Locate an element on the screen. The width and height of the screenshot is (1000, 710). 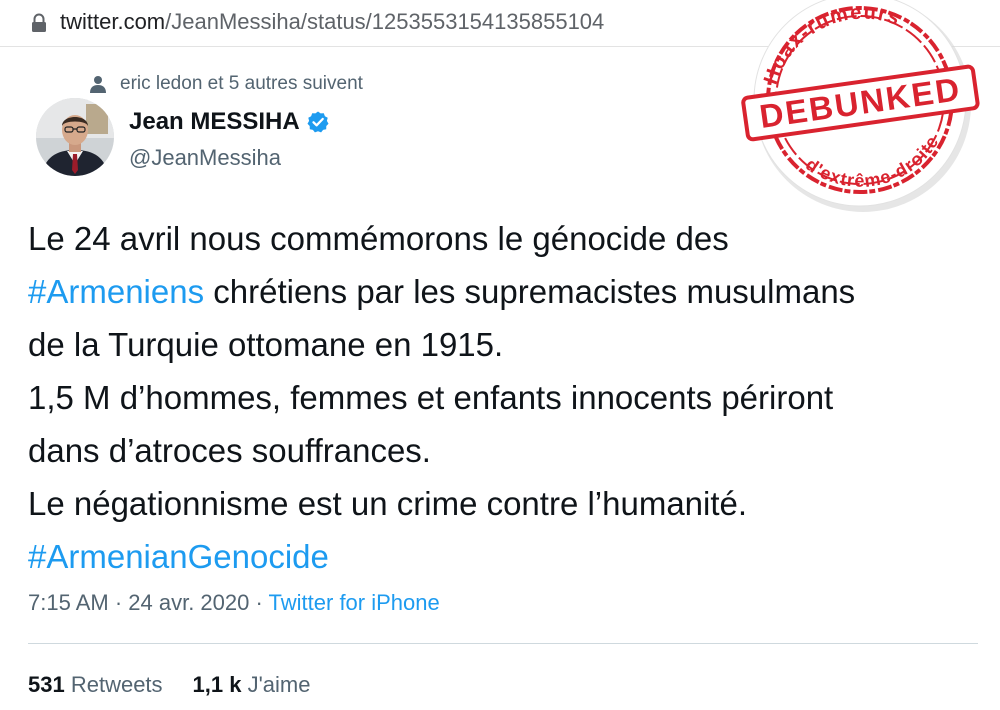
display-name: Jean MESSIHA is located at coordinates (229, 122).